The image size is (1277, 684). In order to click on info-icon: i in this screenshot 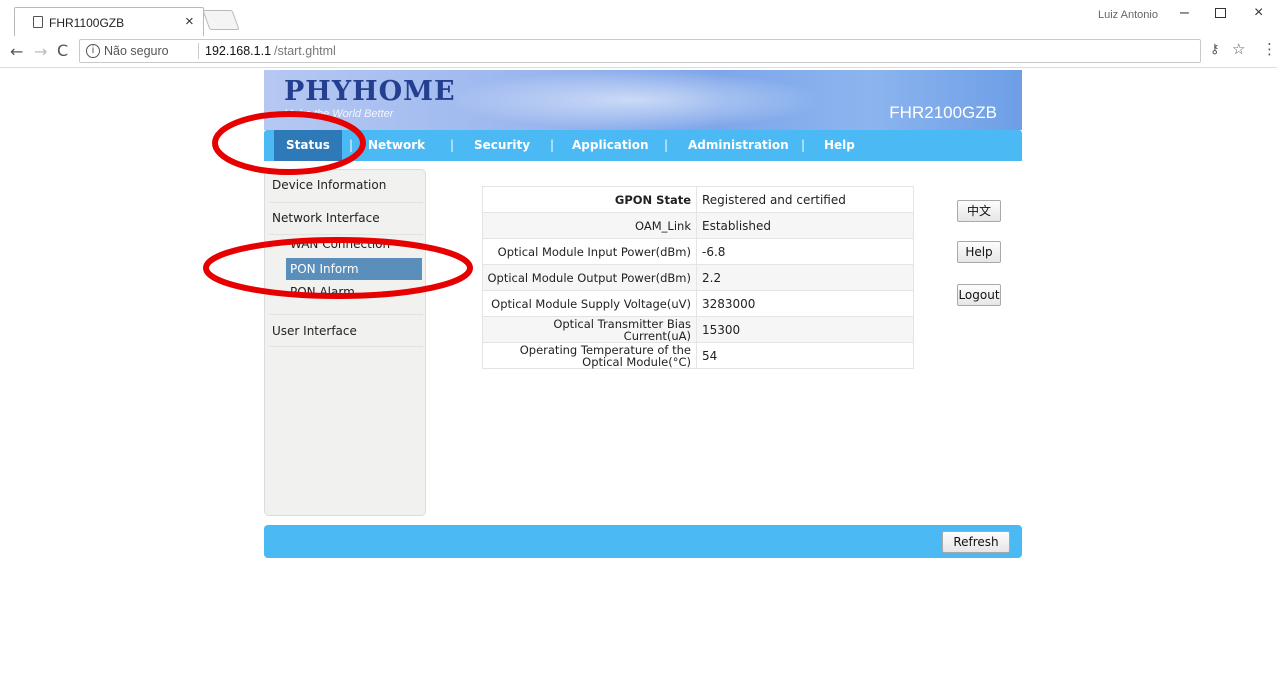, I will do `click(93, 51)`.